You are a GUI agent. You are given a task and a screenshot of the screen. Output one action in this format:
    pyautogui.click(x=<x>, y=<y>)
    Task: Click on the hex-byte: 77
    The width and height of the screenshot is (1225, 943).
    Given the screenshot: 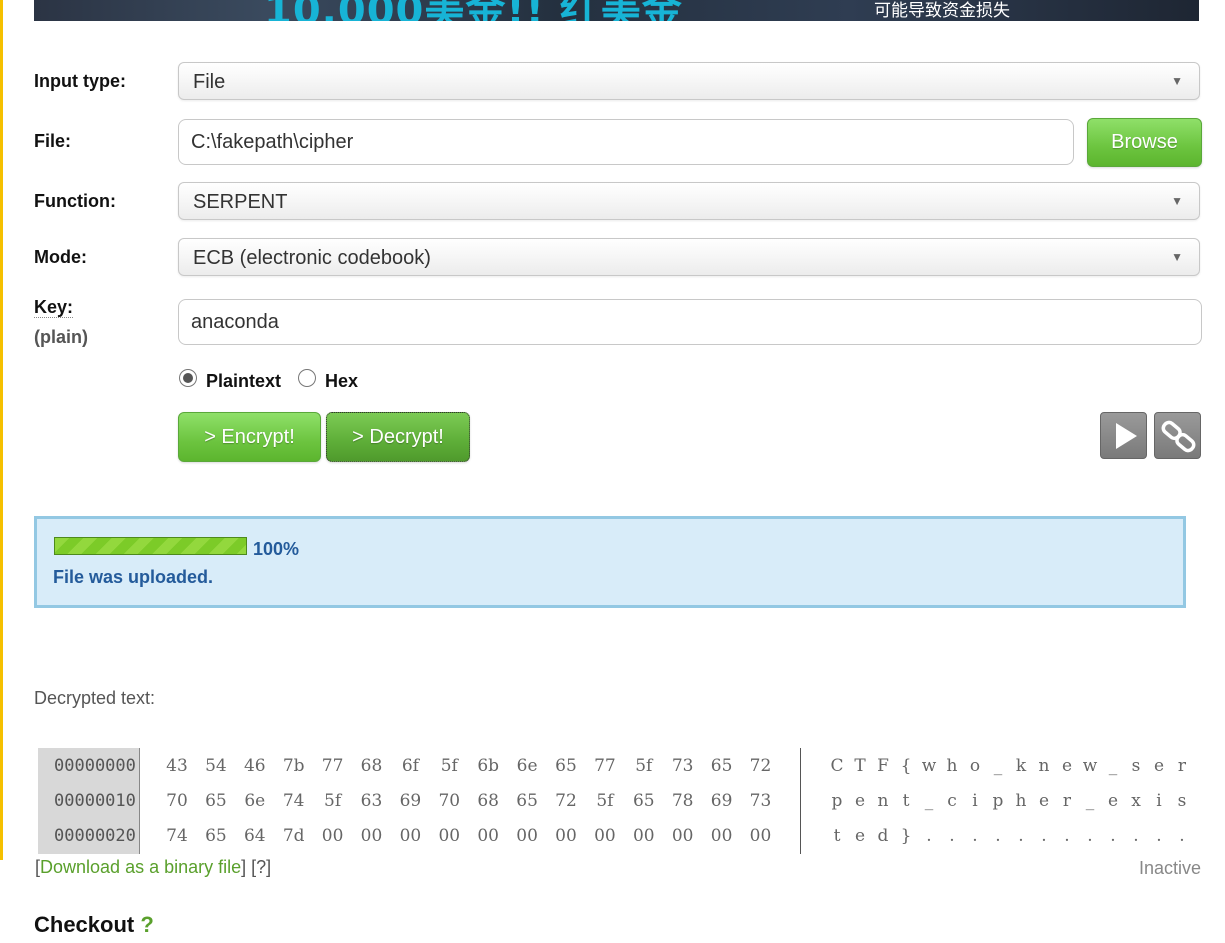 What is the action you would take?
    pyautogui.click(x=332, y=766)
    